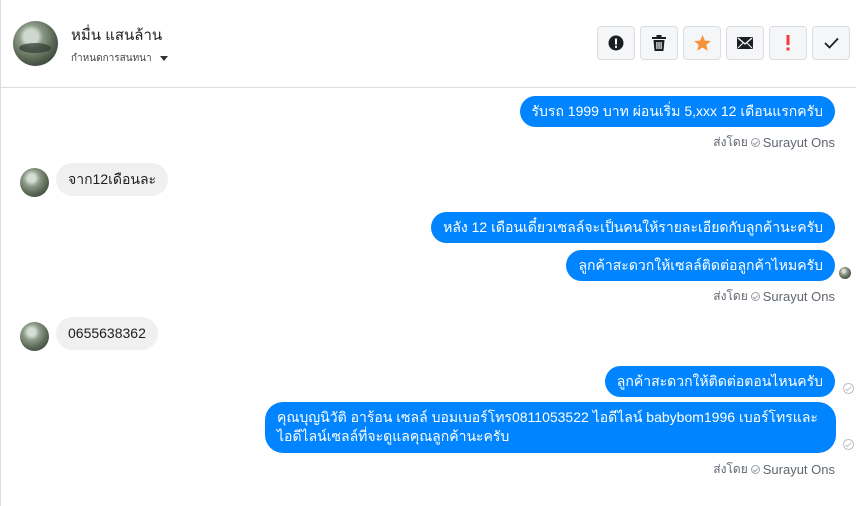  I want to click on assign-conversation-dropdown: กำหนดการสนทนา, so click(119, 58).